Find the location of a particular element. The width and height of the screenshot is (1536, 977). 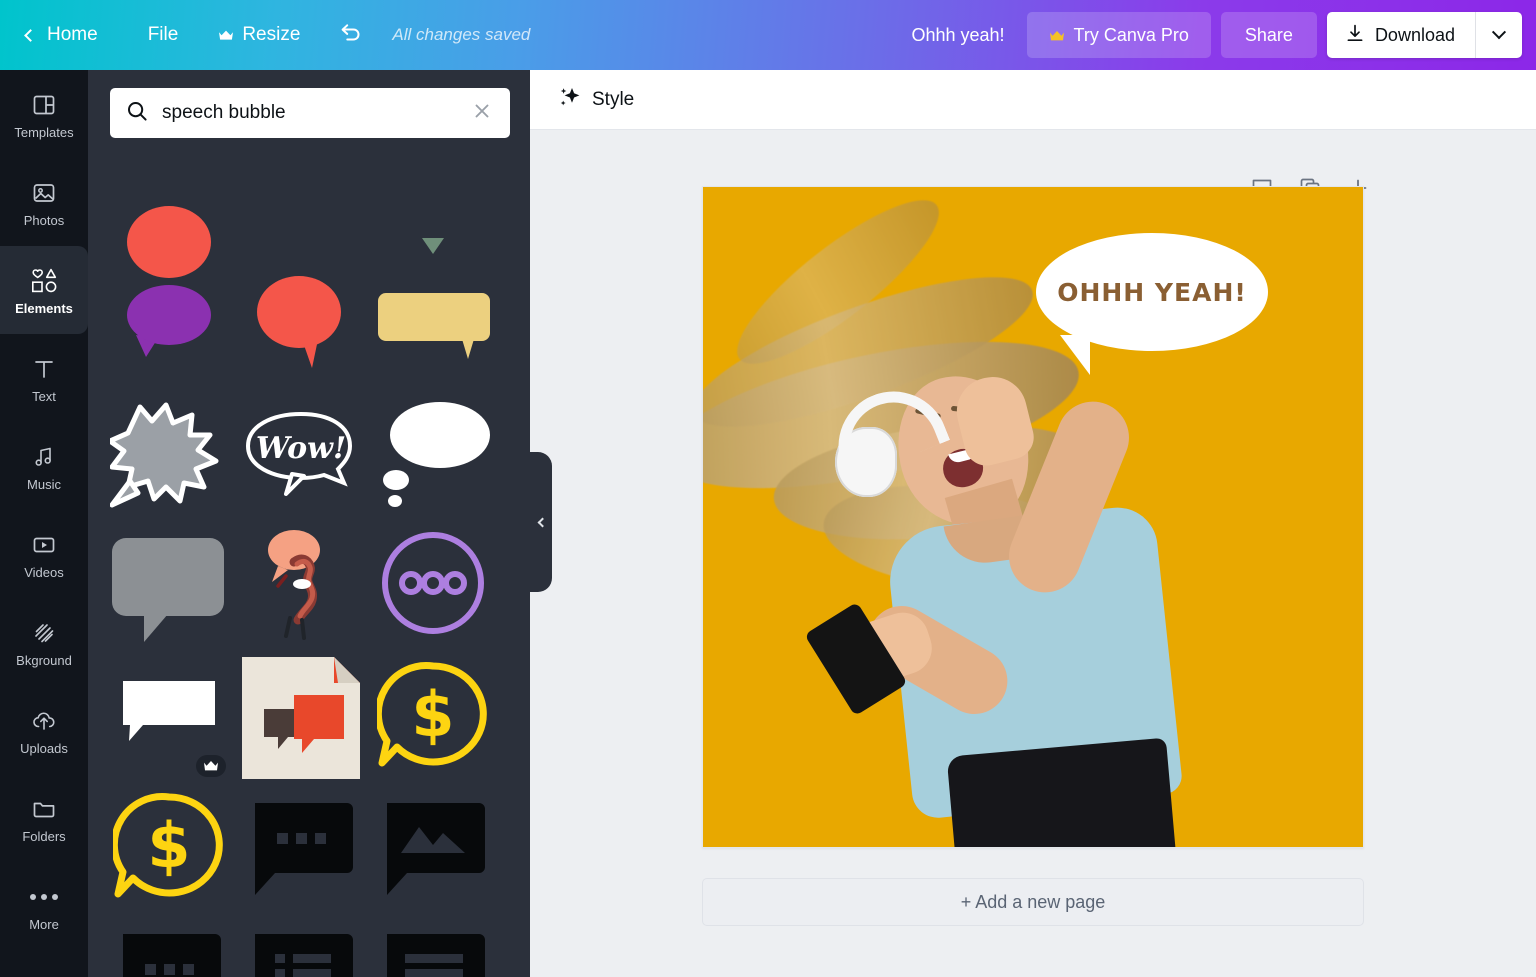

download-options-button is located at coordinates (1499, 35).